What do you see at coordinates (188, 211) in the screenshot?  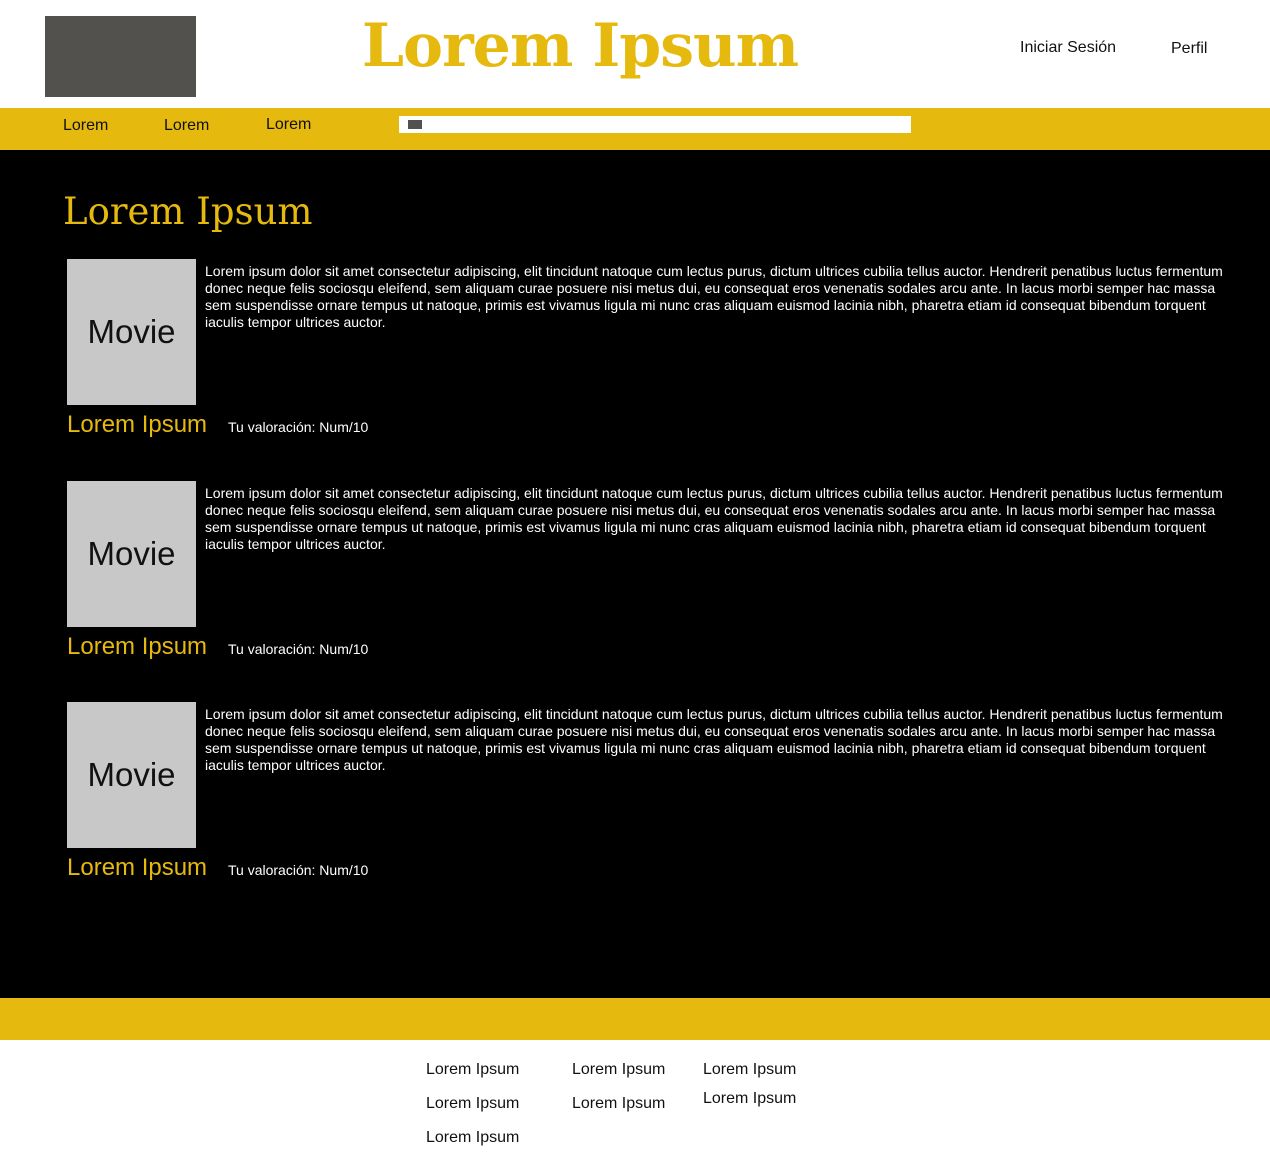 I see `section-title: Lorem Ipsum` at bounding box center [188, 211].